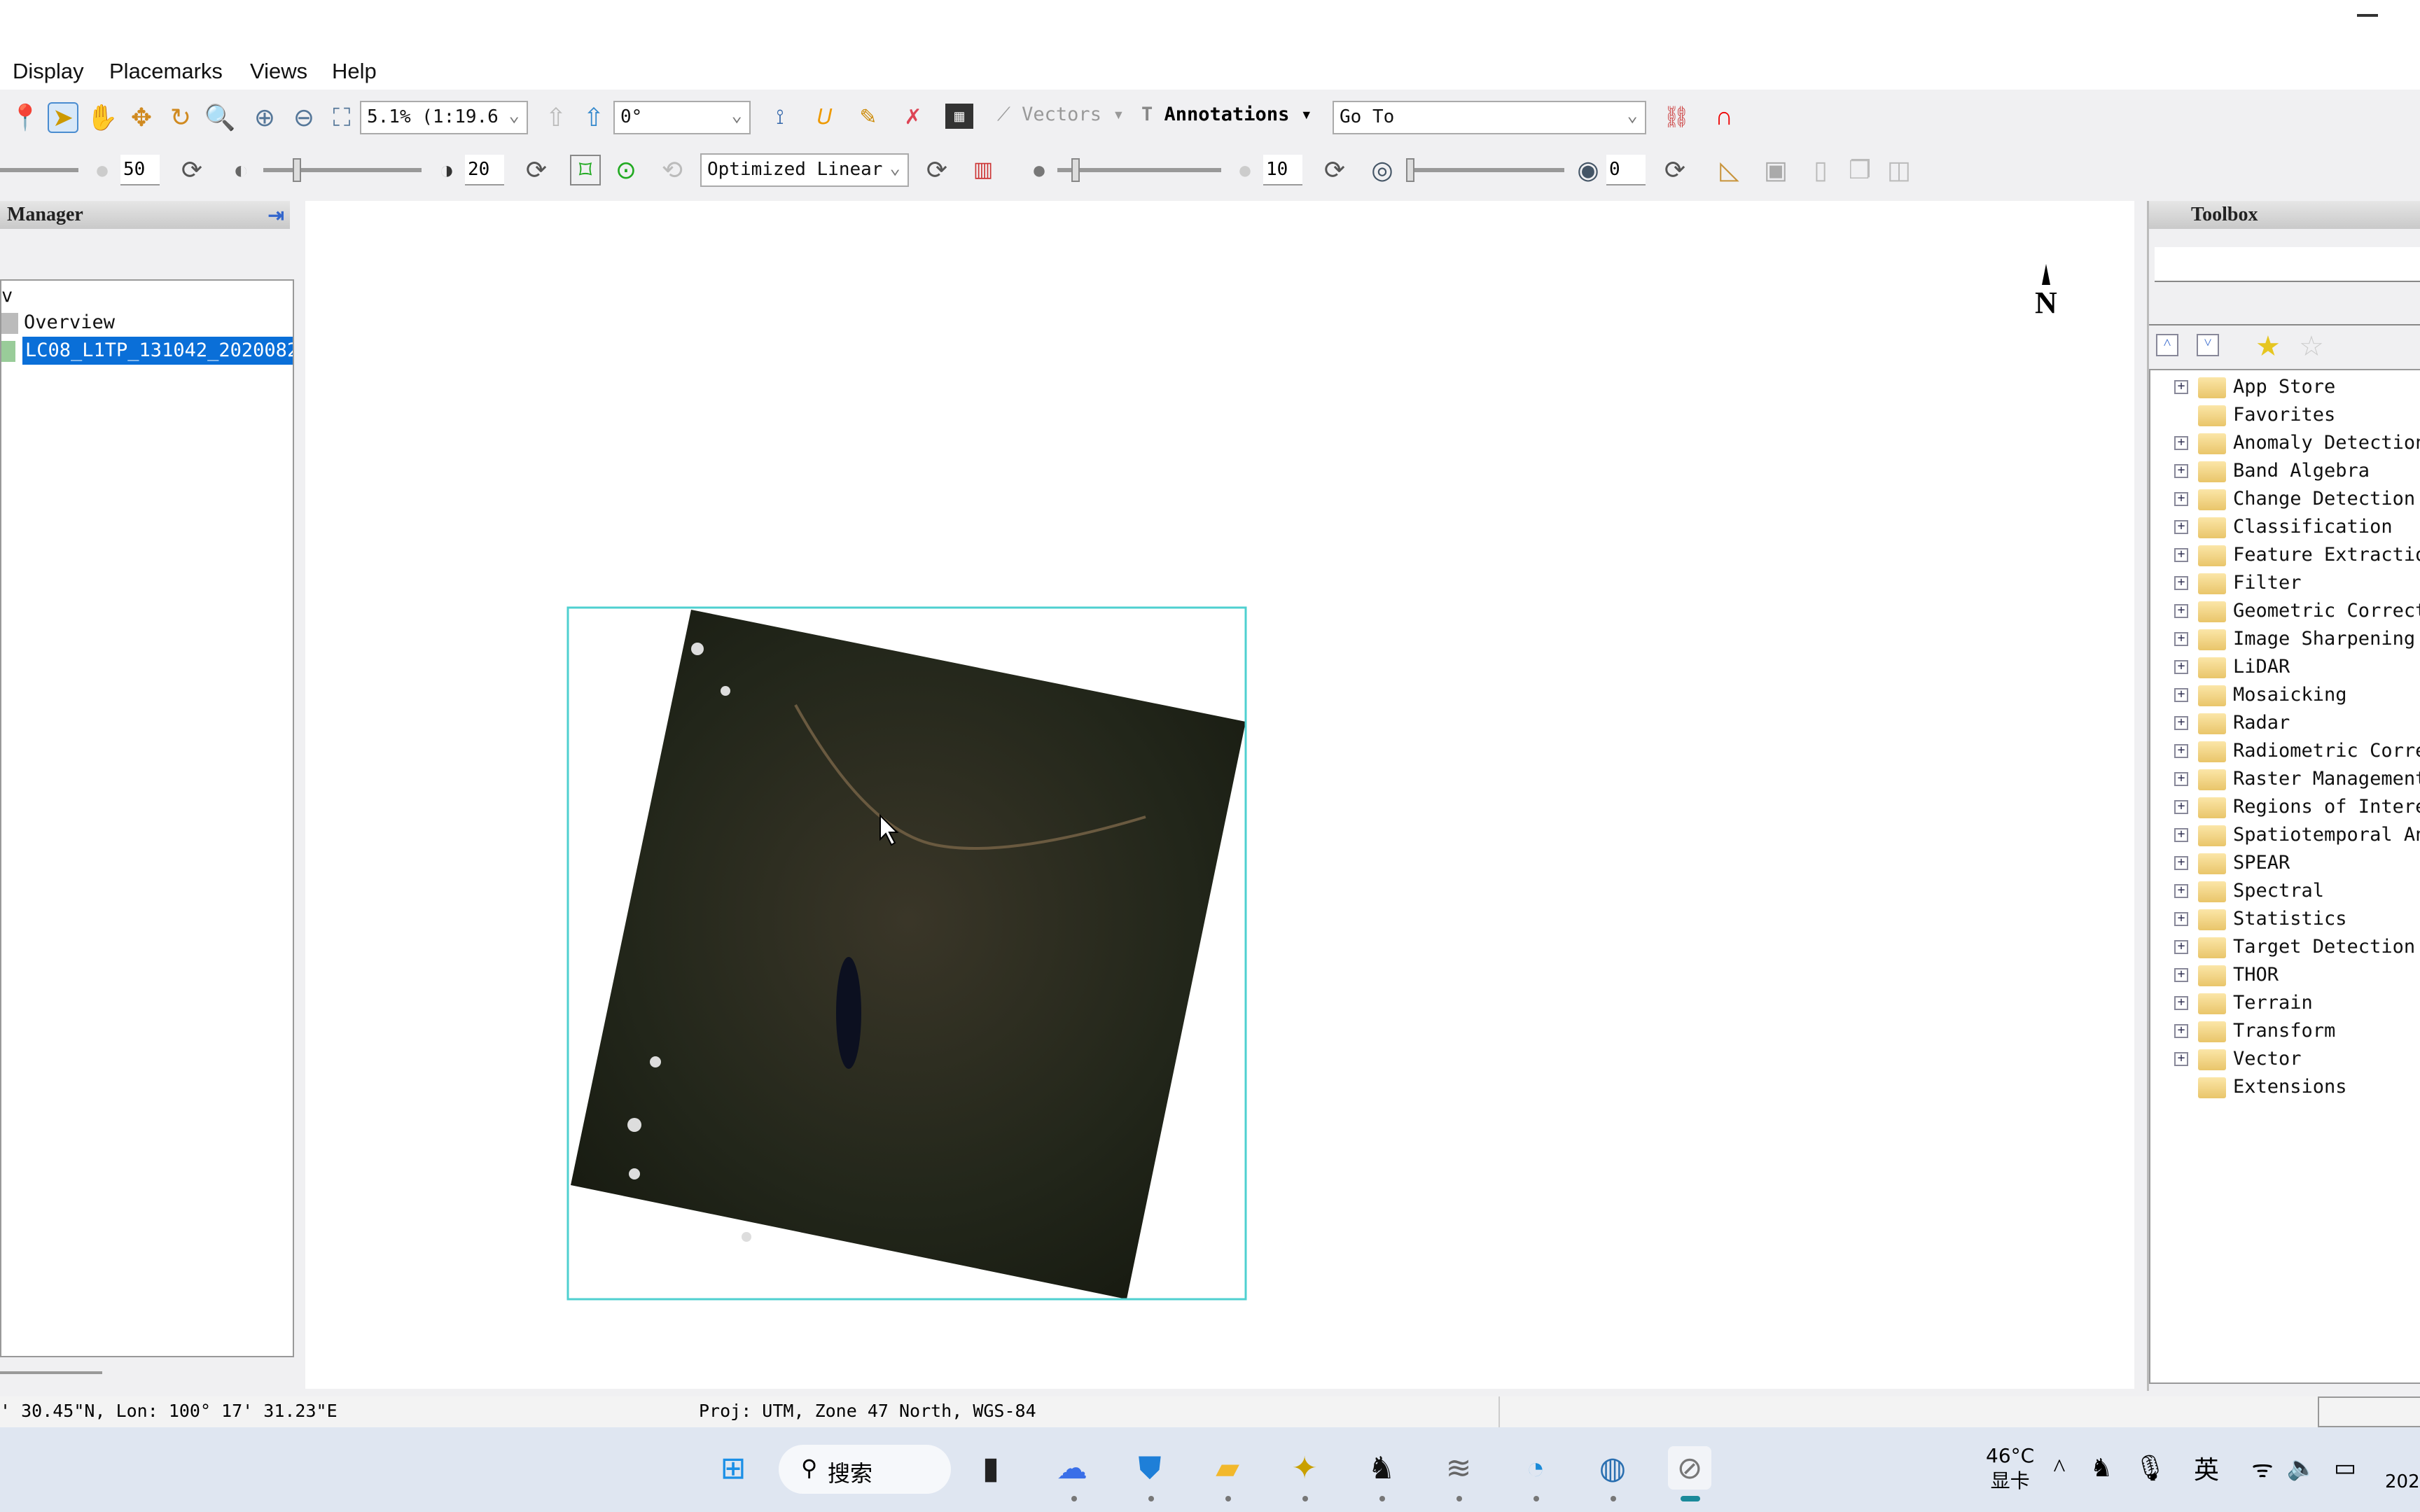  I want to click on select-cursor-icon: ➤, so click(63, 117).